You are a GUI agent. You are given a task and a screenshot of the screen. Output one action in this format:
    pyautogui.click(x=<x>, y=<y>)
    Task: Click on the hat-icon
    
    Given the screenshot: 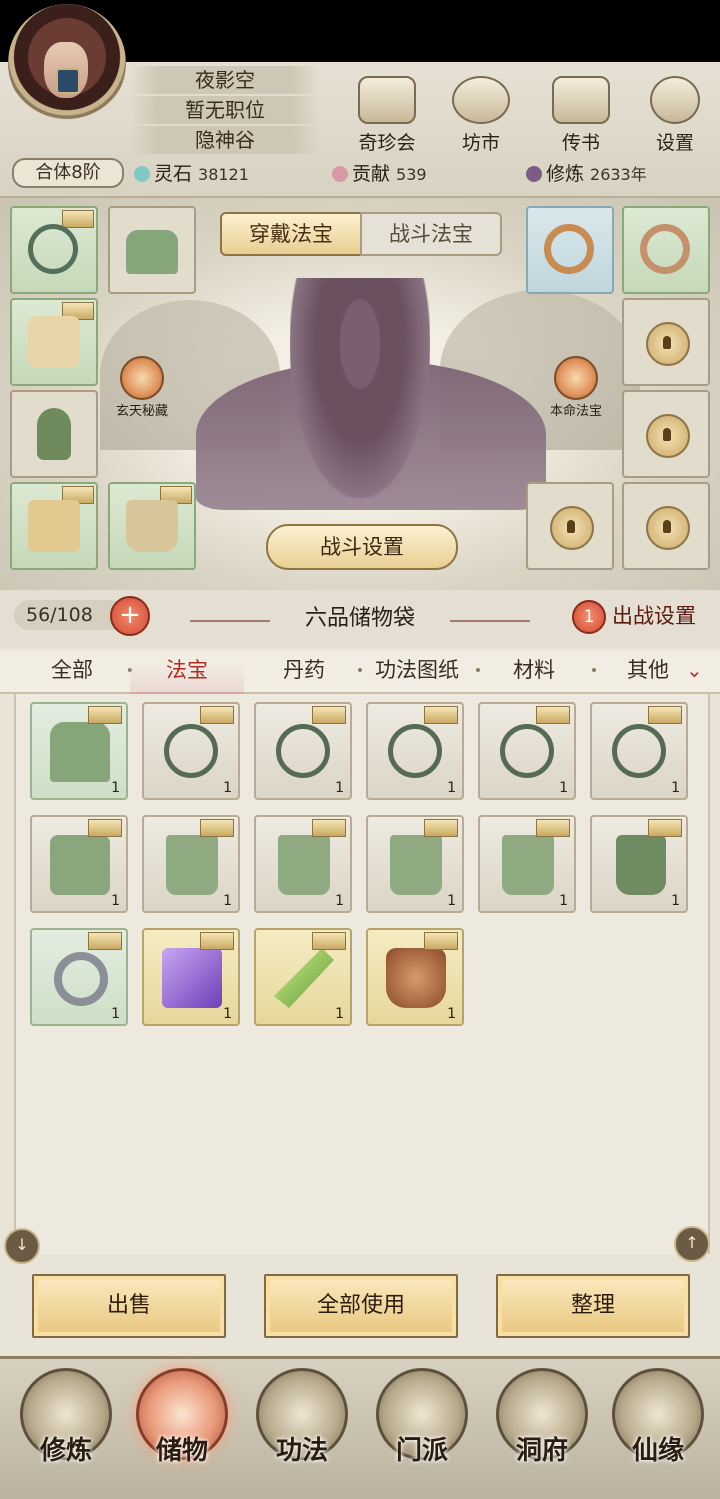 What is the action you would take?
    pyautogui.click(x=152, y=252)
    